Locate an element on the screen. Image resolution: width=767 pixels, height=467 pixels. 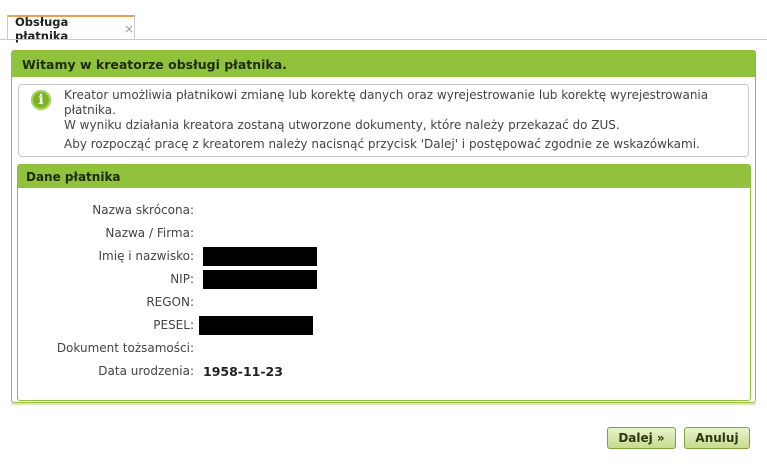
field-label: Nazwa / Firma: is located at coordinates (149, 233).